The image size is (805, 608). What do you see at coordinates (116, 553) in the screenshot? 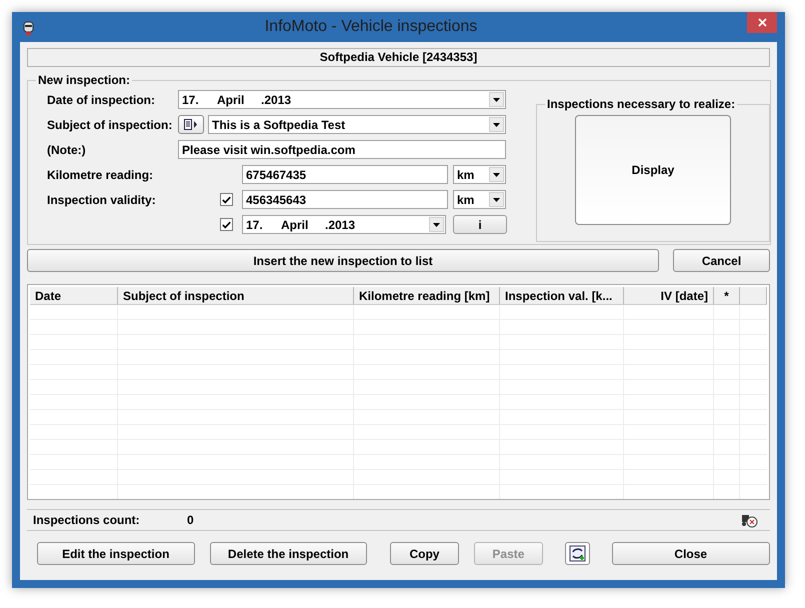
I see `footer-button: Edit the inspection` at bounding box center [116, 553].